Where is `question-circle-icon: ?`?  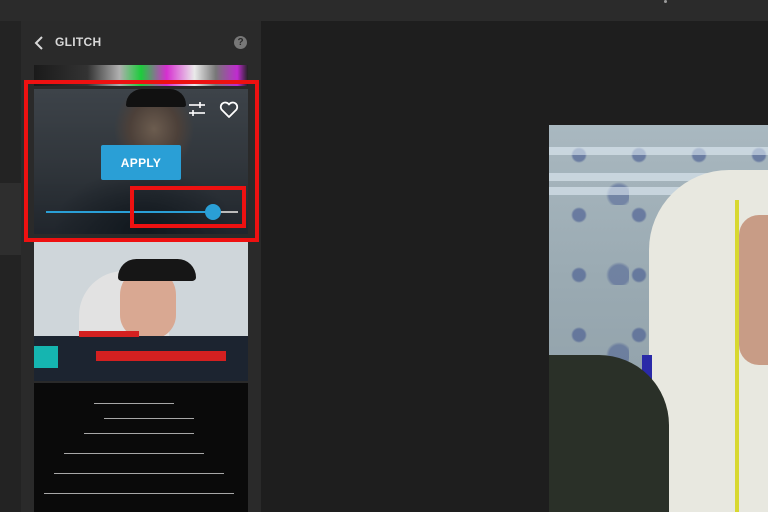
question-circle-icon: ? is located at coordinates (240, 42).